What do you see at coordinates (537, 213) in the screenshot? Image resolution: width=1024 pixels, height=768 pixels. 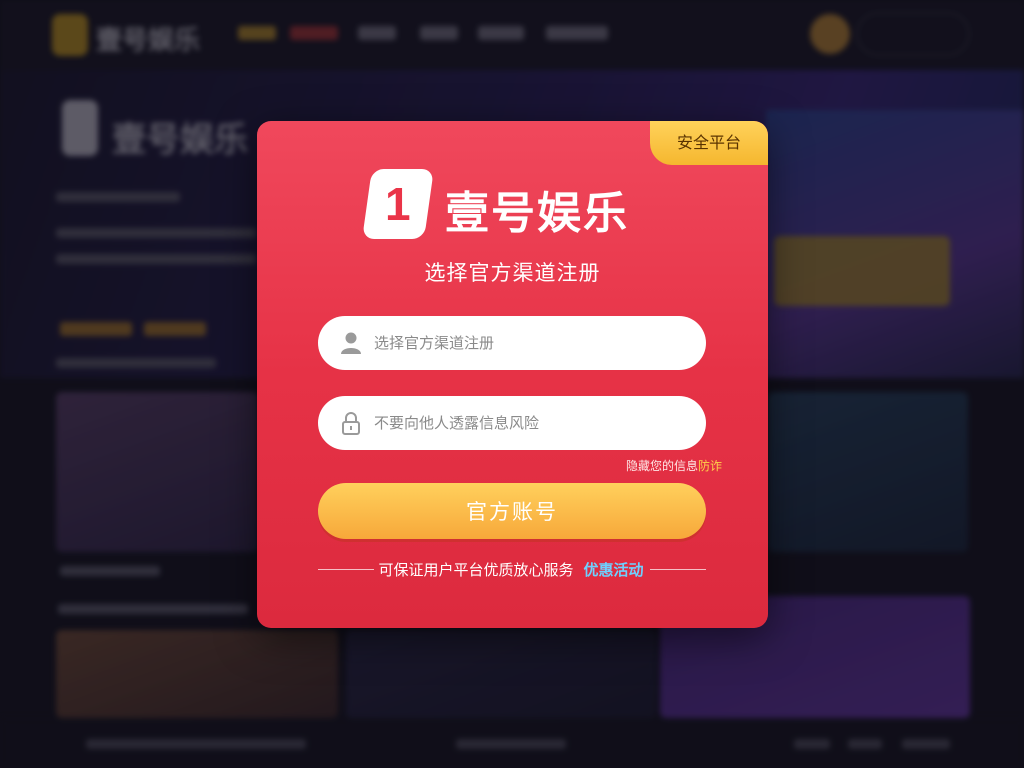 I see `brand-name: 壹号娱乐` at bounding box center [537, 213].